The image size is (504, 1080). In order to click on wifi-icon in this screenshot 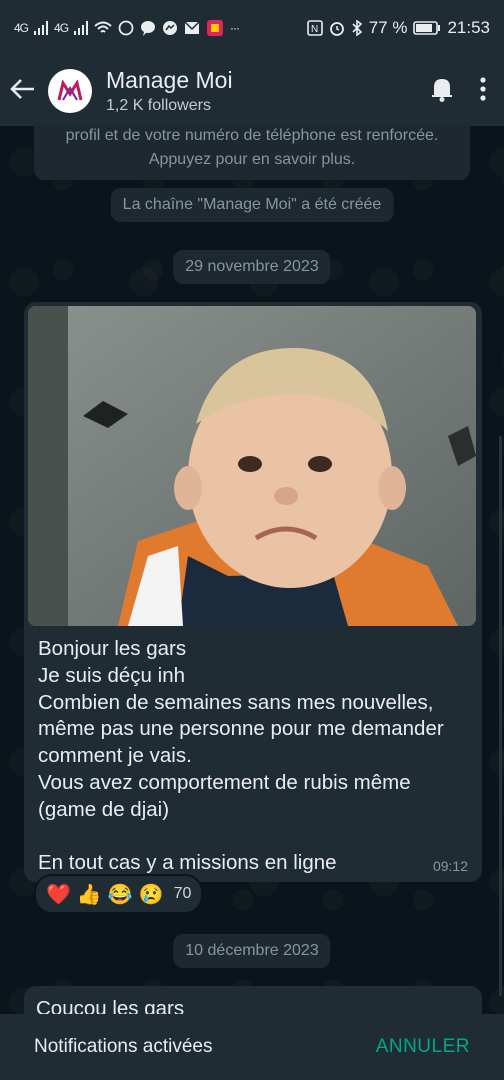, I will do `click(103, 27)`.